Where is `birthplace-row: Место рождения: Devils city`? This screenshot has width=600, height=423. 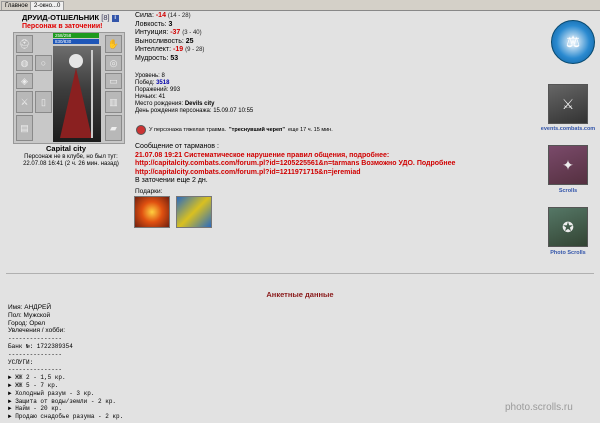 birthplace-row: Место рождения: Devils city is located at coordinates (175, 104).